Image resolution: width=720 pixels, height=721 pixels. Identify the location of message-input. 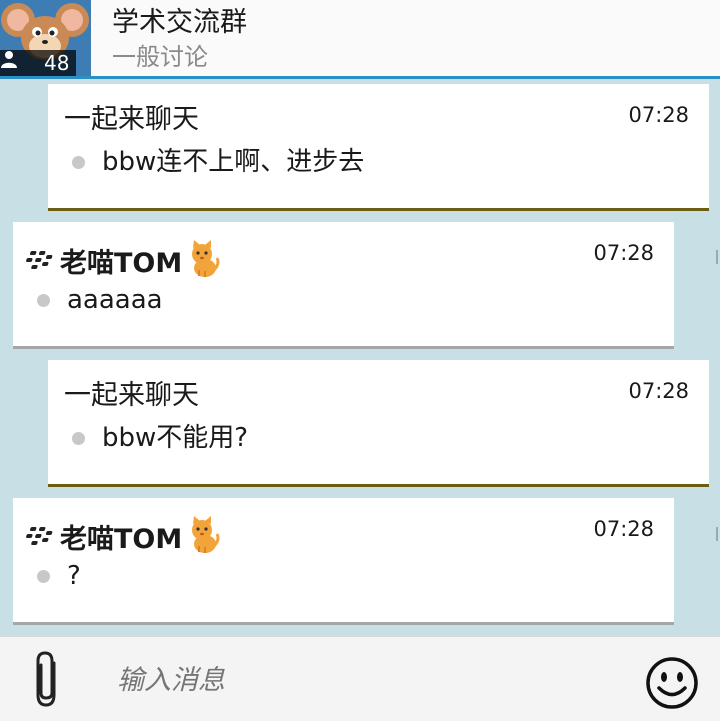
(357, 680).